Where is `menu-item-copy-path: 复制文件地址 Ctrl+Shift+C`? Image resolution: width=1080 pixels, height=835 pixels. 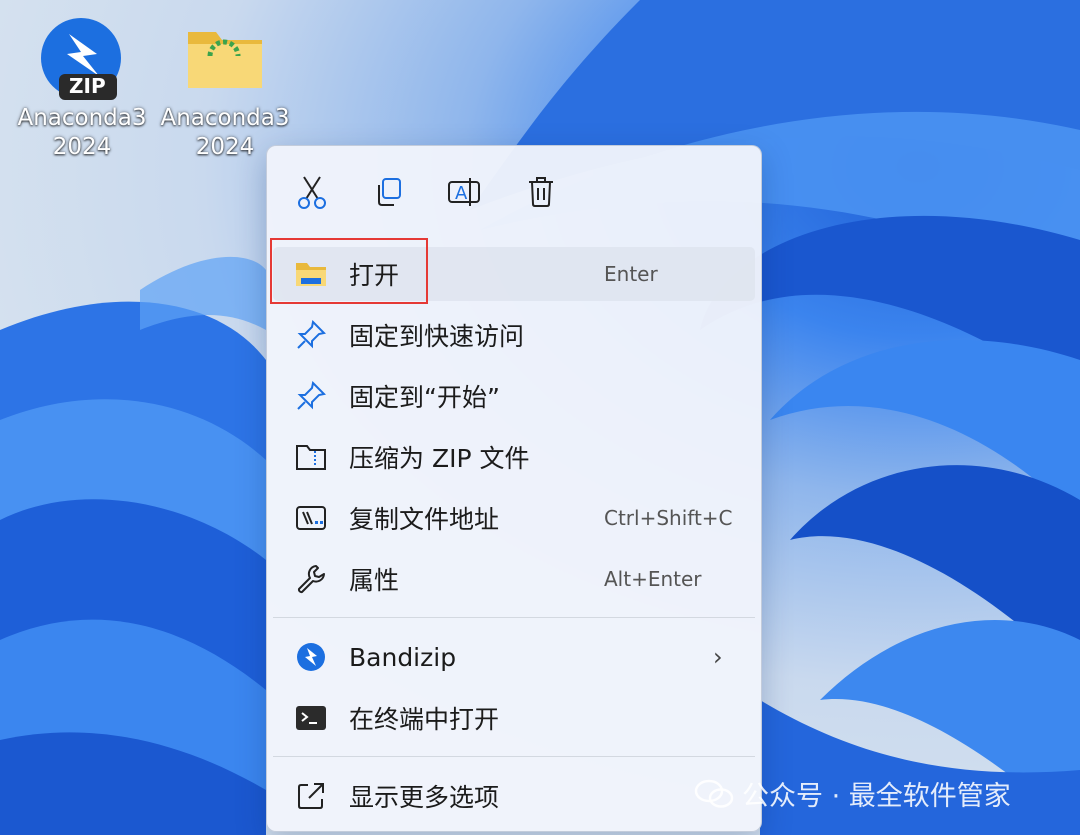
menu-item-copy-path: 复制文件地址 Ctrl+Shift+C is located at coordinates (514, 518).